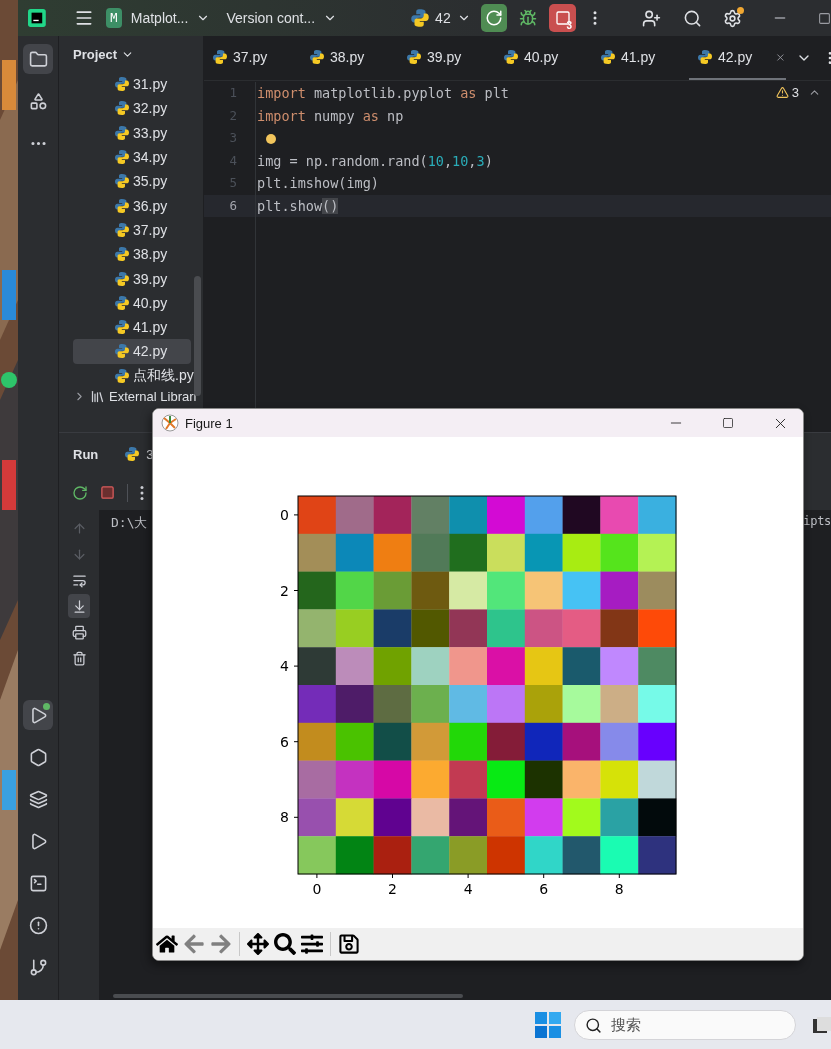  Describe the element at coordinates (79, 580) in the screenshot. I see `soft-wrap-icon` at that location.